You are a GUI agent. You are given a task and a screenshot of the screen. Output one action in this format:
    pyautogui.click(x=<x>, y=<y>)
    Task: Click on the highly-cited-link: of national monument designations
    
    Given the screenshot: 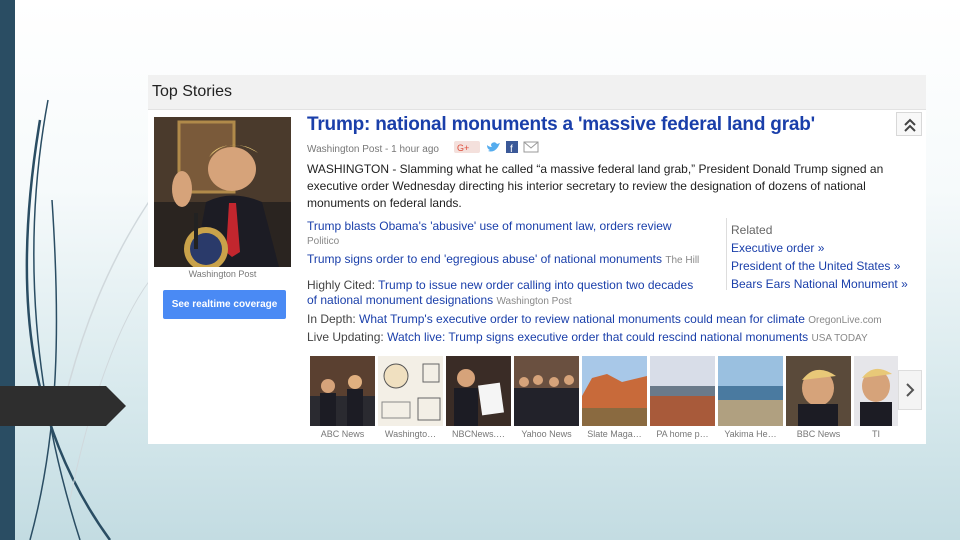 What is the action you would take?
    pyautogui.click(x=400, y=300)
    